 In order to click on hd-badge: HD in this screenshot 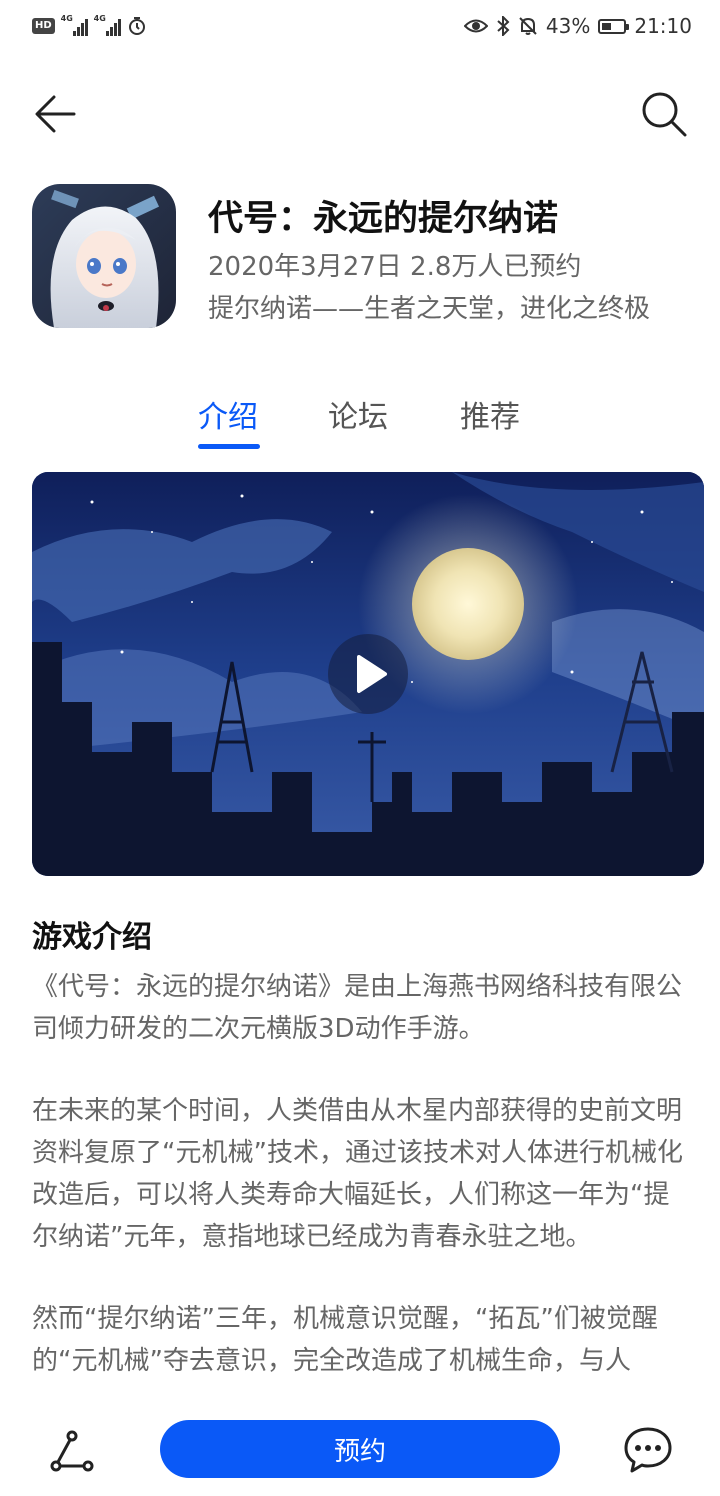, I will do `click(43, 26)`.